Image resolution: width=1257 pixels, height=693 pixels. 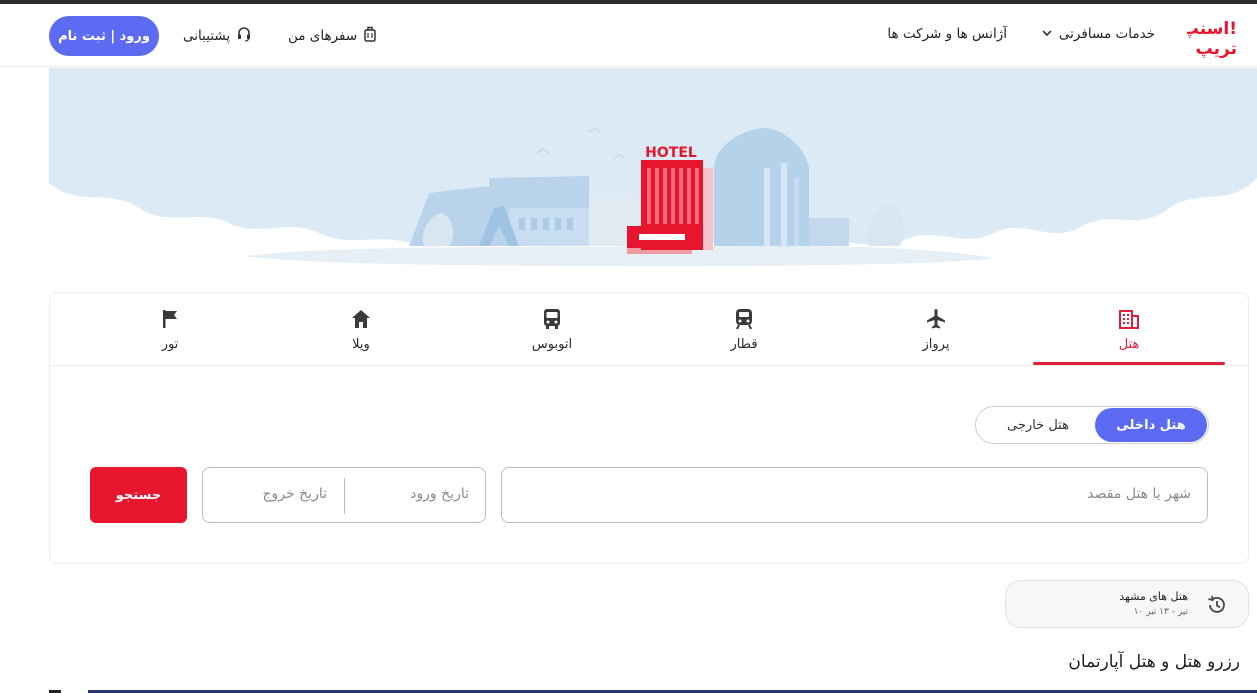 I want to click on hotel-sign-text: HOTEL, so click(x=671, y=153).